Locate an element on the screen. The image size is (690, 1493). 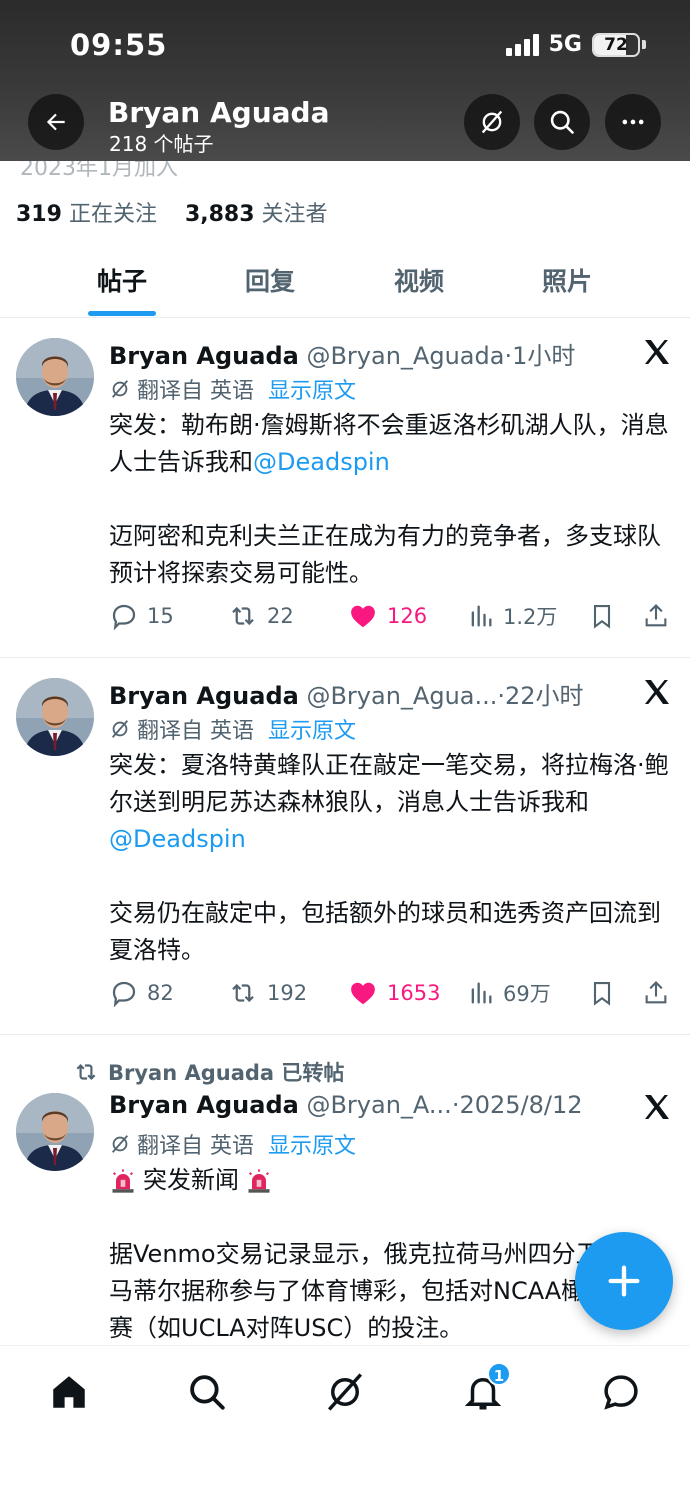
battery-icon: 72 is located at coordinates (616, 44).